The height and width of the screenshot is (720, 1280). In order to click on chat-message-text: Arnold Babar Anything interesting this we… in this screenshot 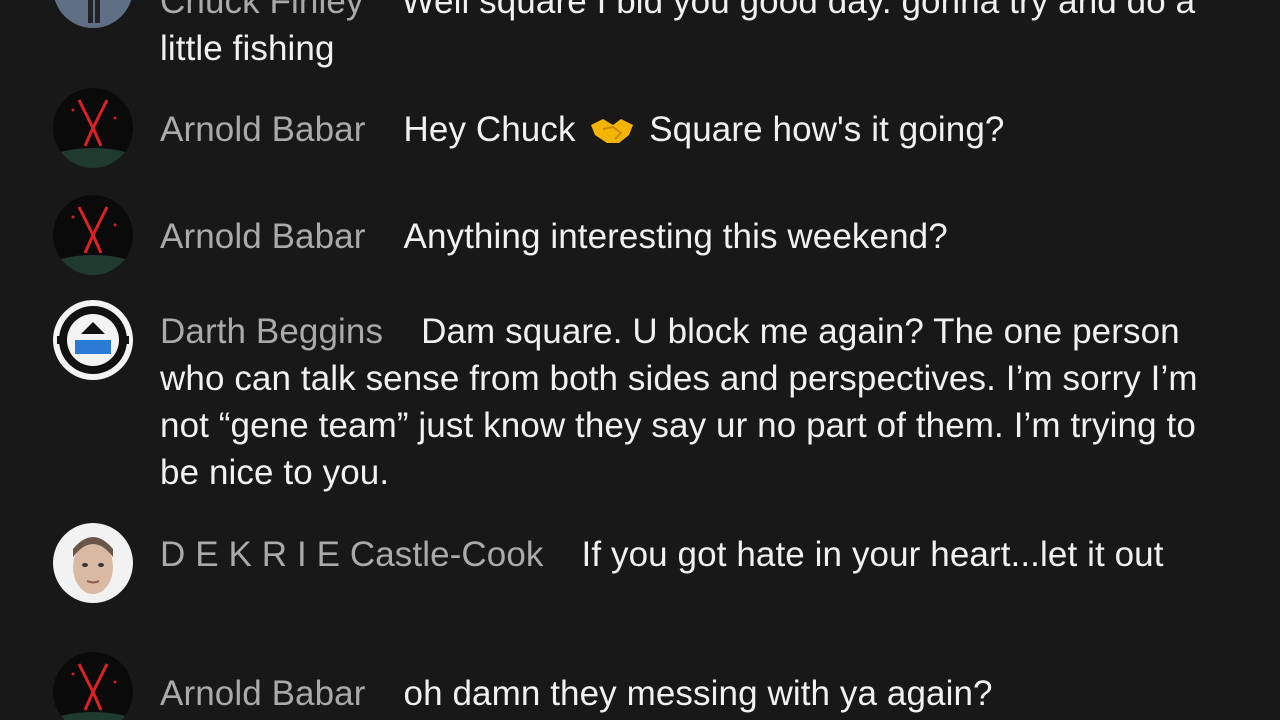, I will do `click(700, 236)`.